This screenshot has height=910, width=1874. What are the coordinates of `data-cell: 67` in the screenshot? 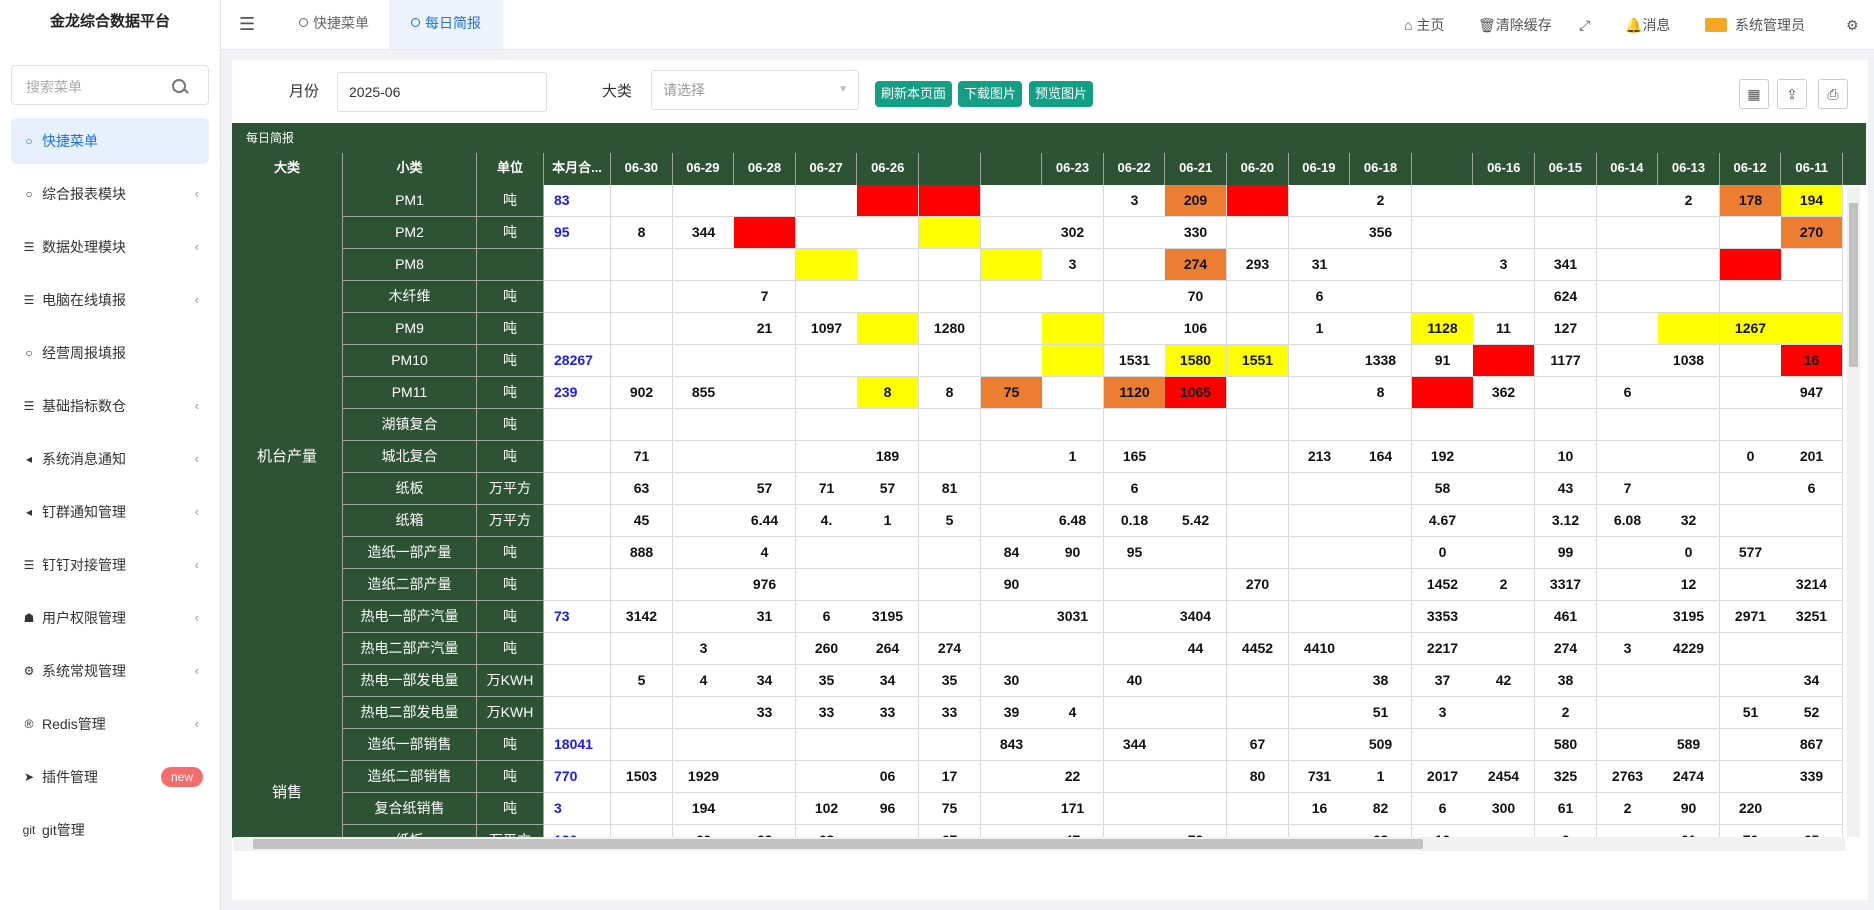 It's located at (1258, 745).